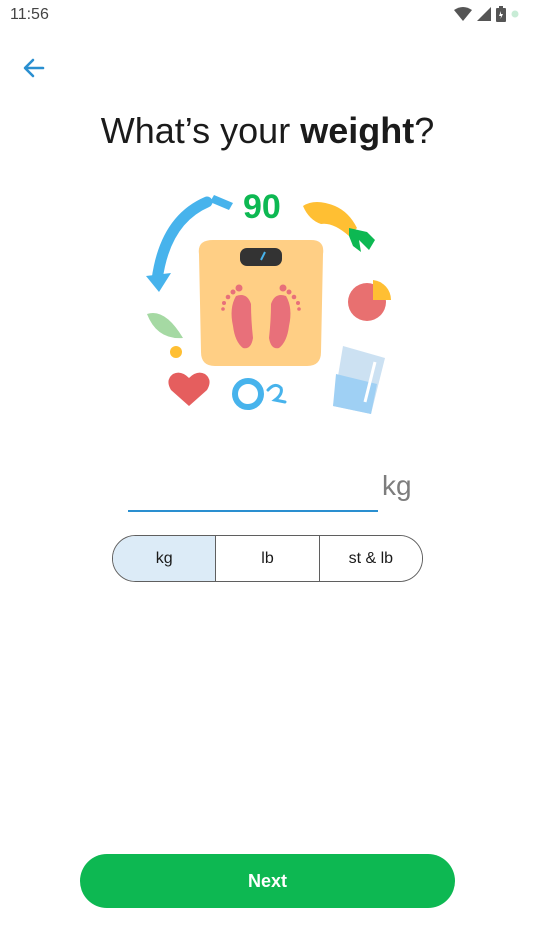 Image resolution: width=535 pixels, height=951 pixels. What do you see at coordinates (29, 14) in the screenshot?
I see `status-time: 11:56` at bounding box center [29, 14].